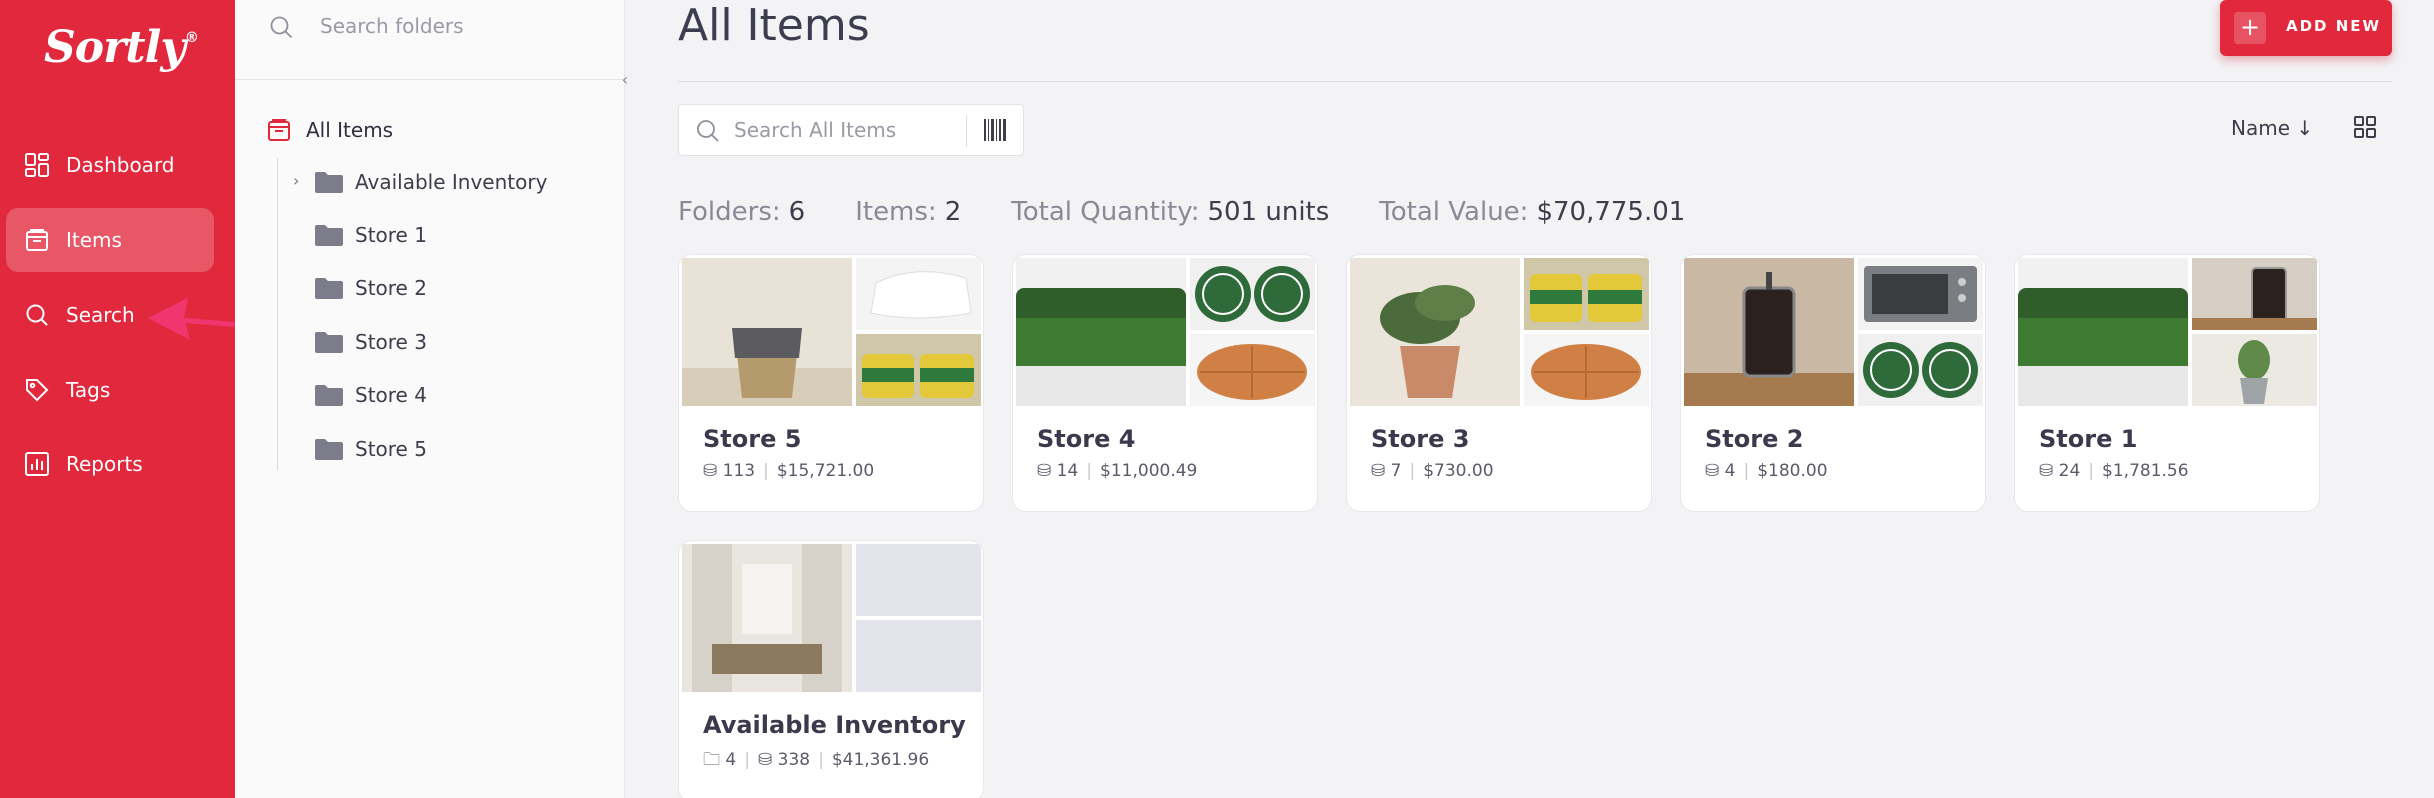 The image size is (2434, 798). I want to click on tree-item-store-1: Store 1, so click(430, 236).